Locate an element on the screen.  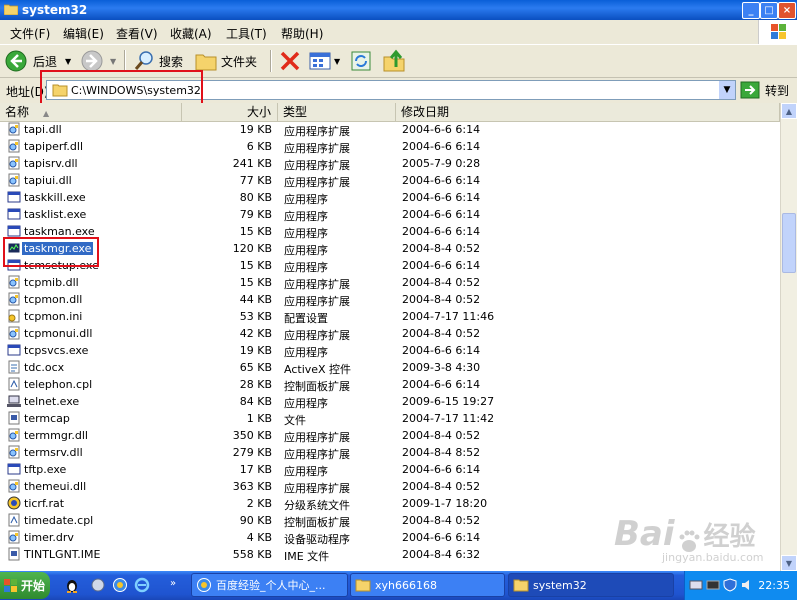
file-size: 558 KB is located at coordinates (252, 554).